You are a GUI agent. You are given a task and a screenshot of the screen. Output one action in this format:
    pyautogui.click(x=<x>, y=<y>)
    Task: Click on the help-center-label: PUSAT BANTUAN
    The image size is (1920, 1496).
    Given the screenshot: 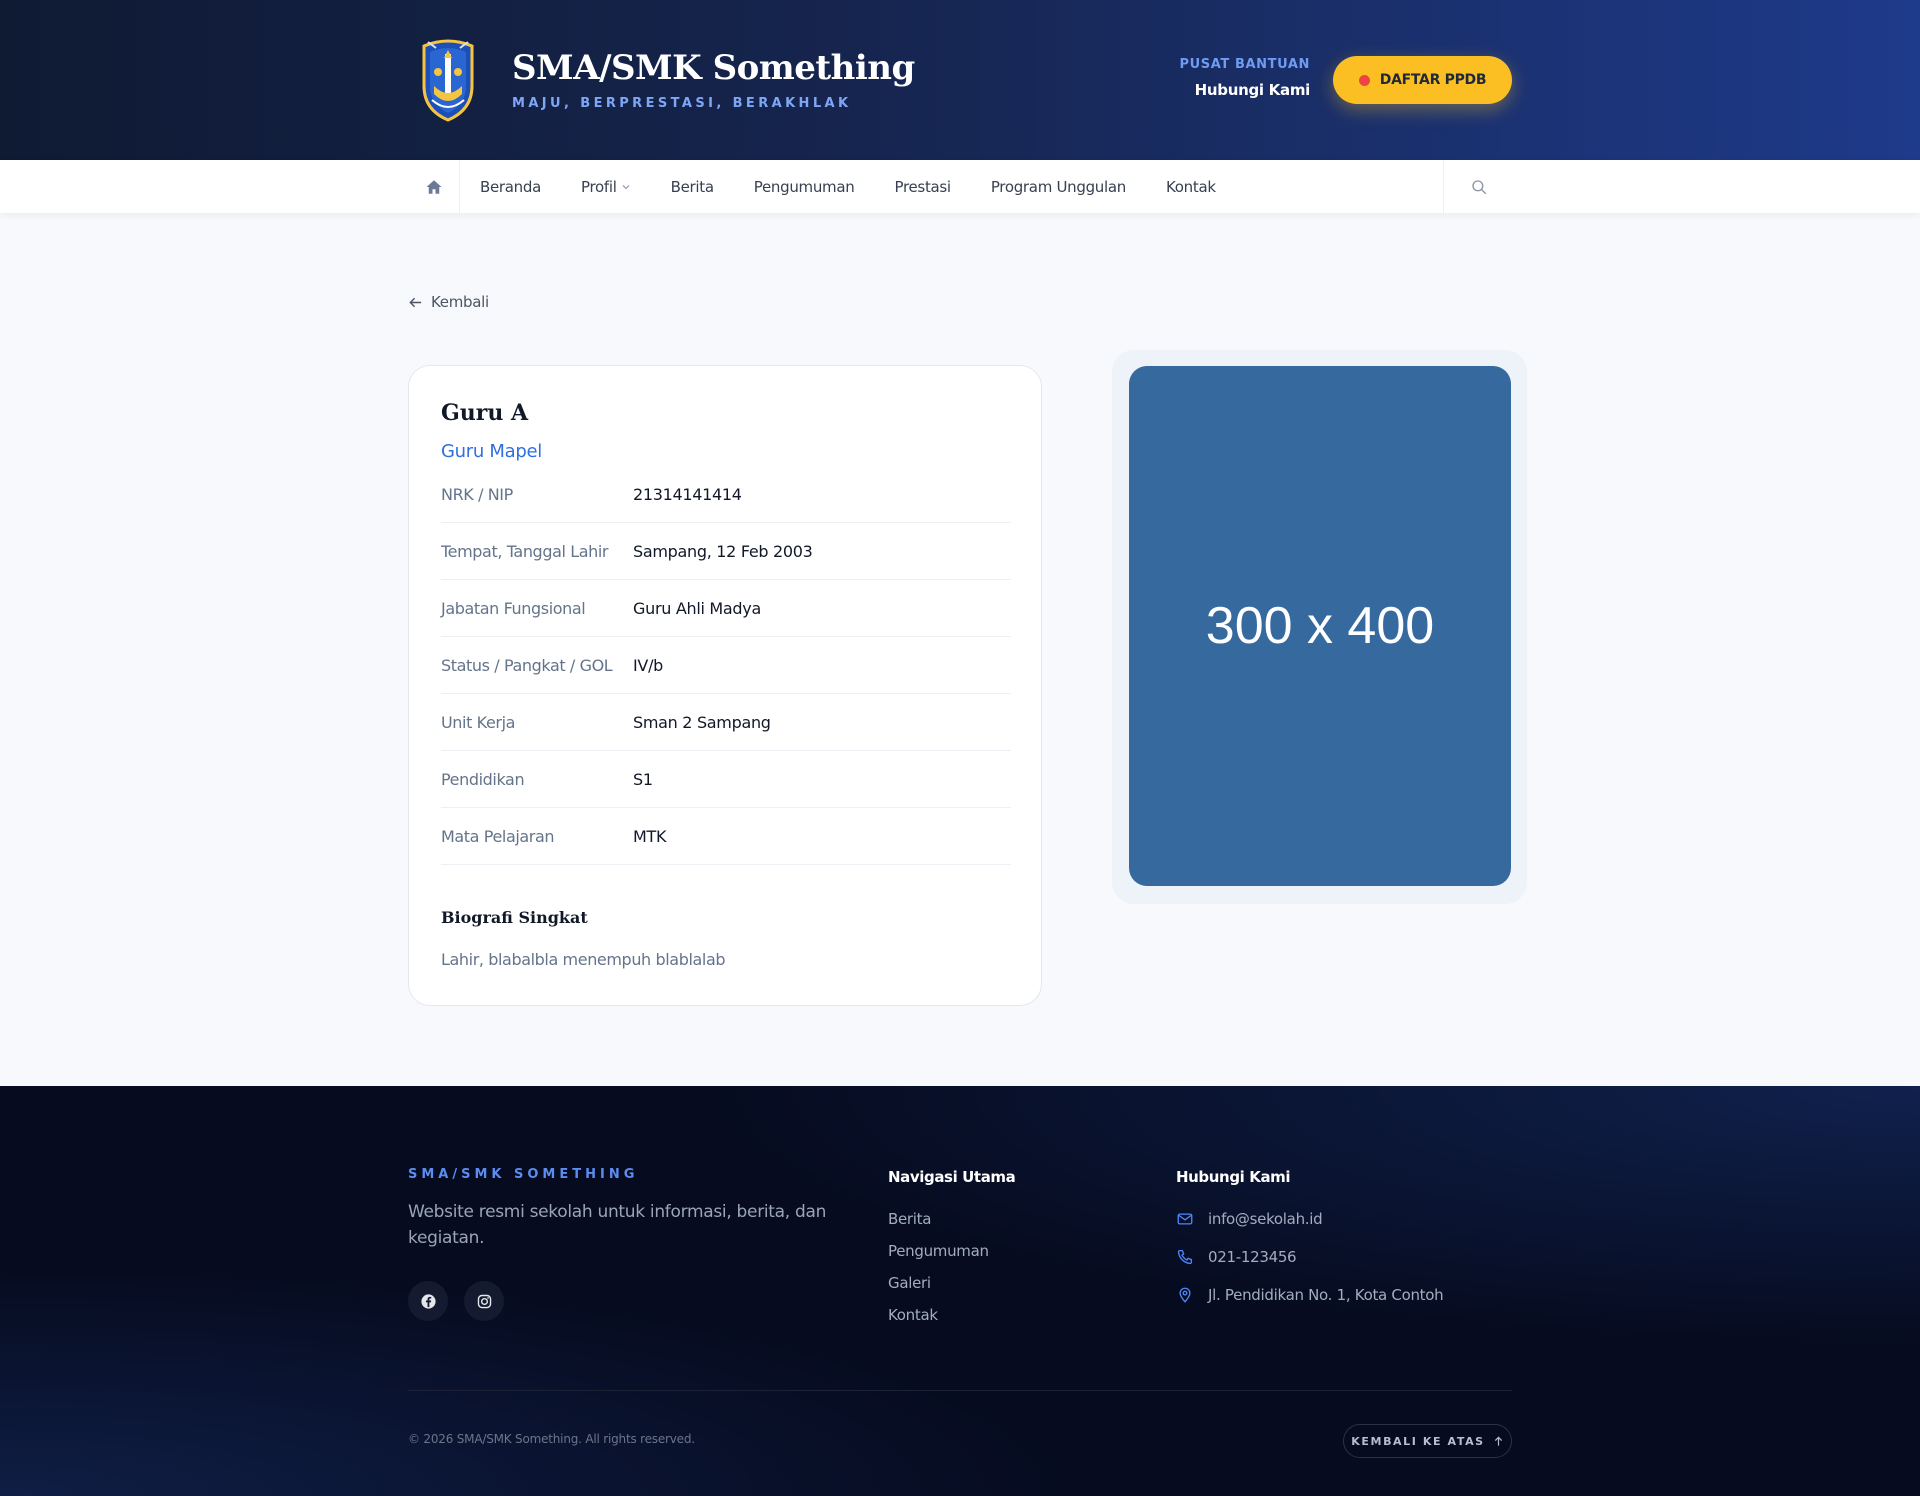 What is the action you would take?
    pyautogui.click(x=1244, y=64)
    